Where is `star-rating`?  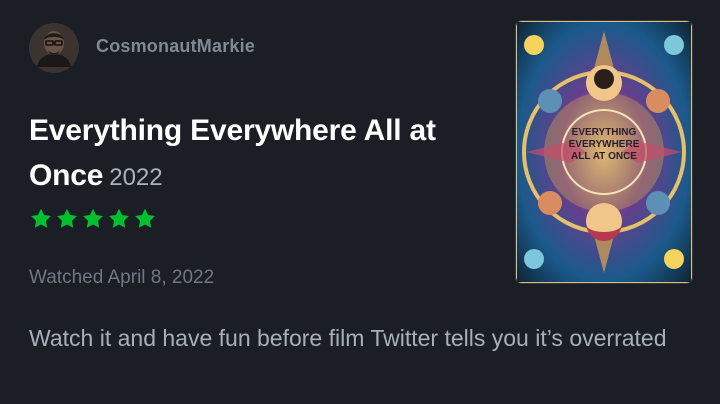
star-rating is located at coordinates (93, 219).